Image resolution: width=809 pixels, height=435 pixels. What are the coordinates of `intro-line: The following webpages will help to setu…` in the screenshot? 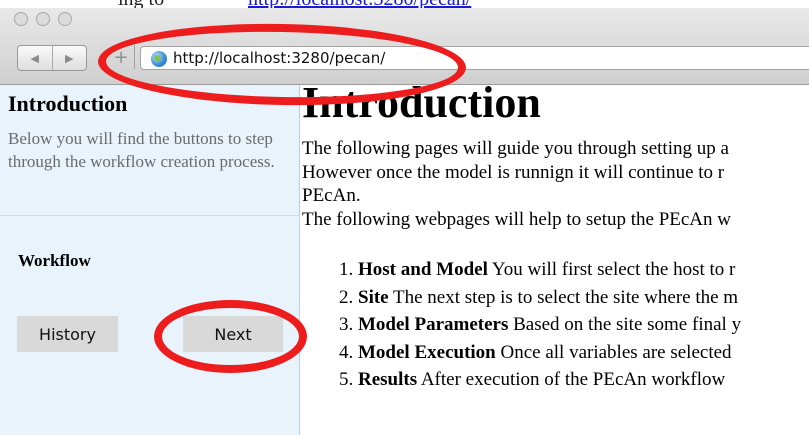 It's located at (517, 219).